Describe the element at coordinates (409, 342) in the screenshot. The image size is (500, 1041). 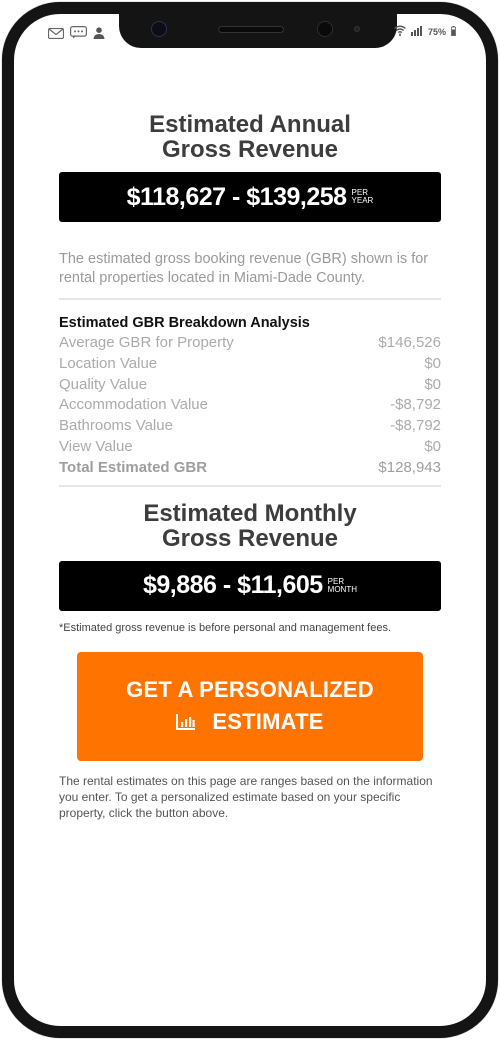
I see `breakdown-value: $146,526` at that location.